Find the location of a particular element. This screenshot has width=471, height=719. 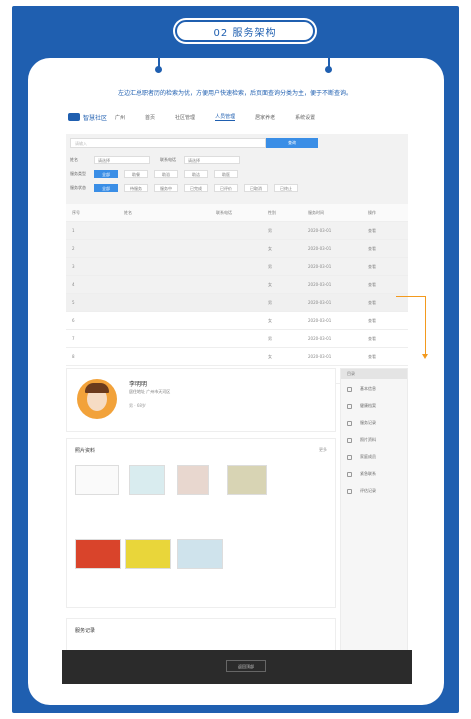

sidebar-item-label: 照片资料 is located at coordinates (368, 439).